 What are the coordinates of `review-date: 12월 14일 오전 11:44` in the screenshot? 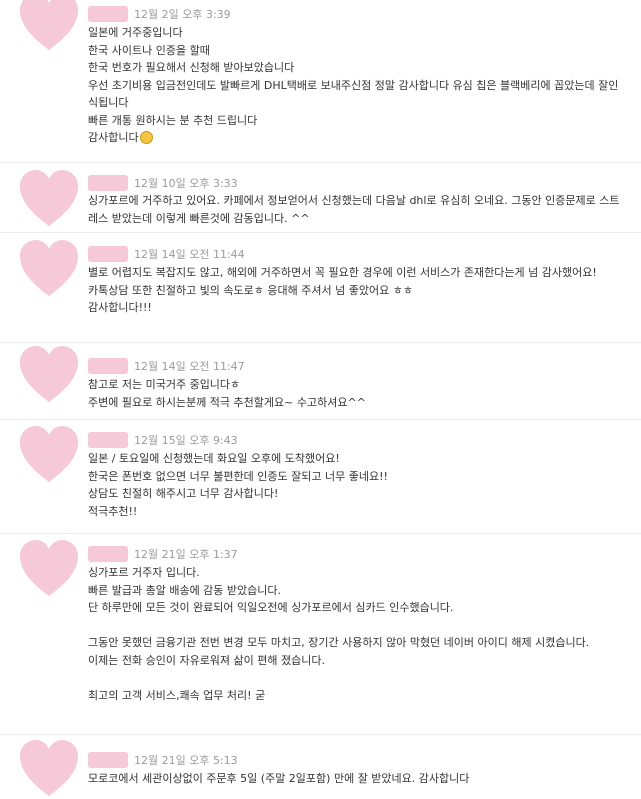 It's located at (189, 254).